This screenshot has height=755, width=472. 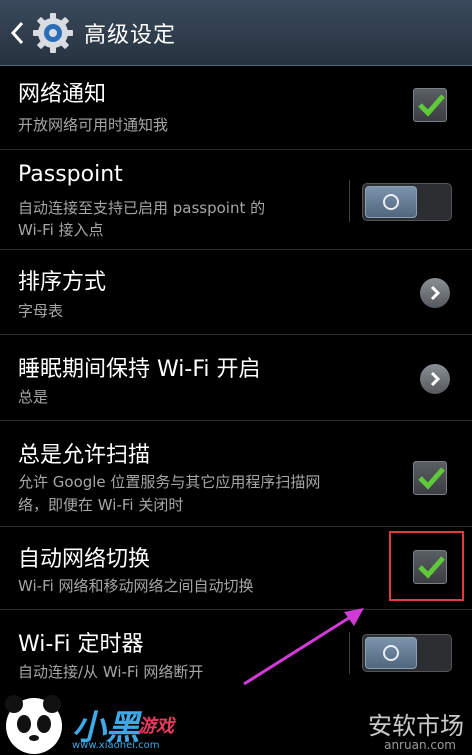 What do you see at coordinates (81, 644) in the screenshot?
I see `item-title: Wi-Fi 定时器` at bounding box center [81, 644].